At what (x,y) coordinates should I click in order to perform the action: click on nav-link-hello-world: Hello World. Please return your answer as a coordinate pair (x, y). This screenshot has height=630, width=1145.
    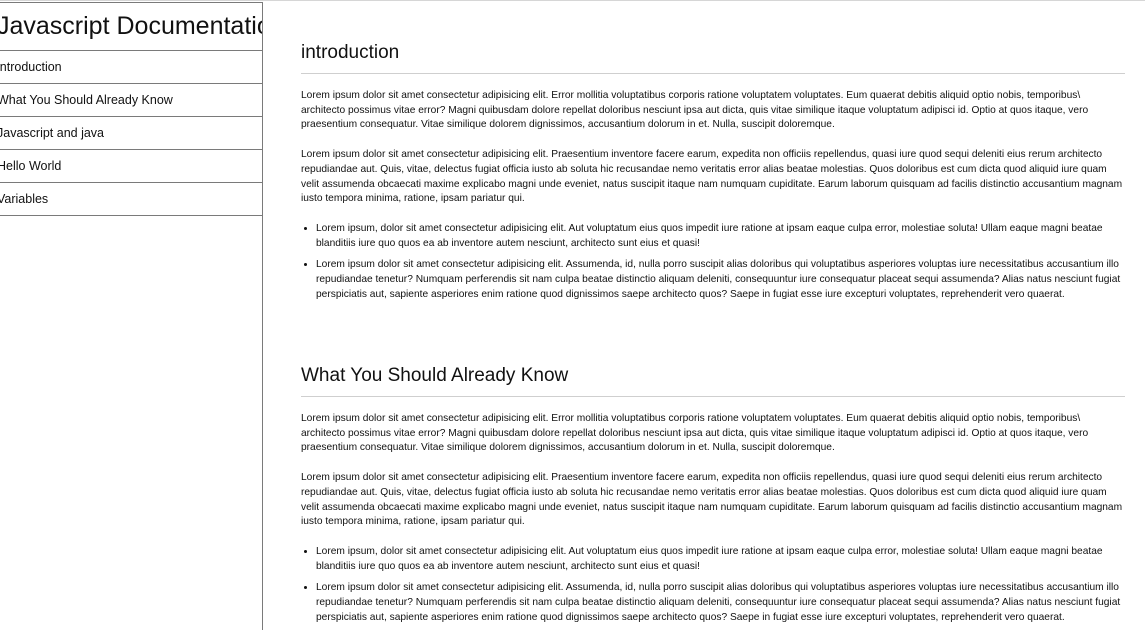
    Looking at the image, I should click on (131, 166).